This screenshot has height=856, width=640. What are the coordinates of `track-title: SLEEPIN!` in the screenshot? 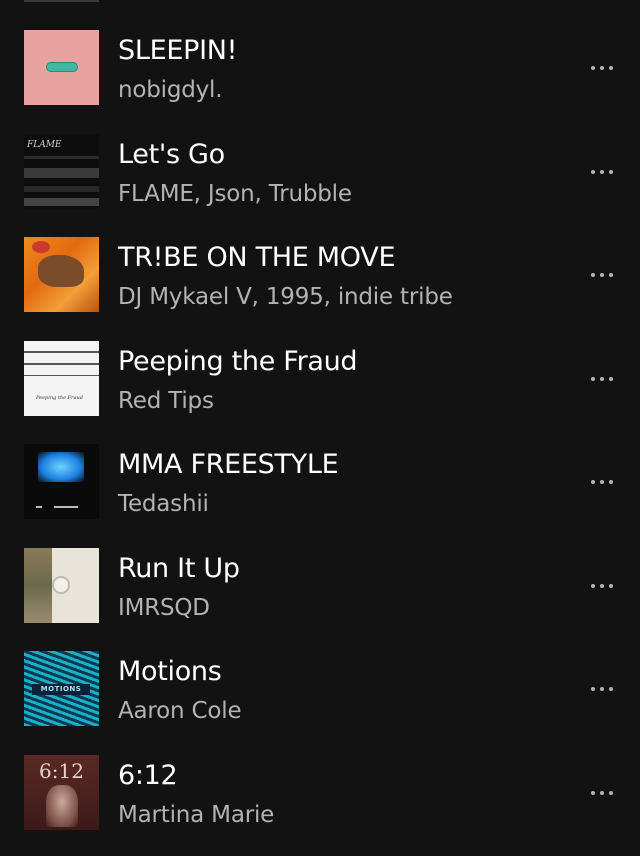 It's located at (178, 50).